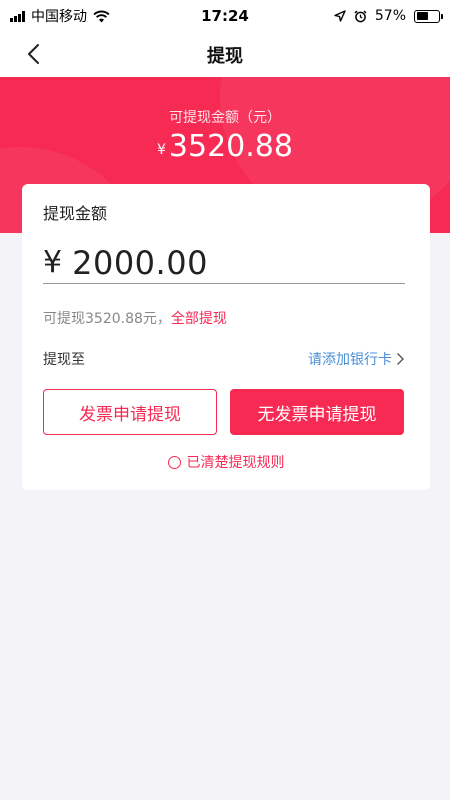 The width and height of the screenshot is (450, 800). Describe the element at coordinates (107, 319) in the screenshot. I see `available-hint-text: 可提现3520.88元，` at that location.